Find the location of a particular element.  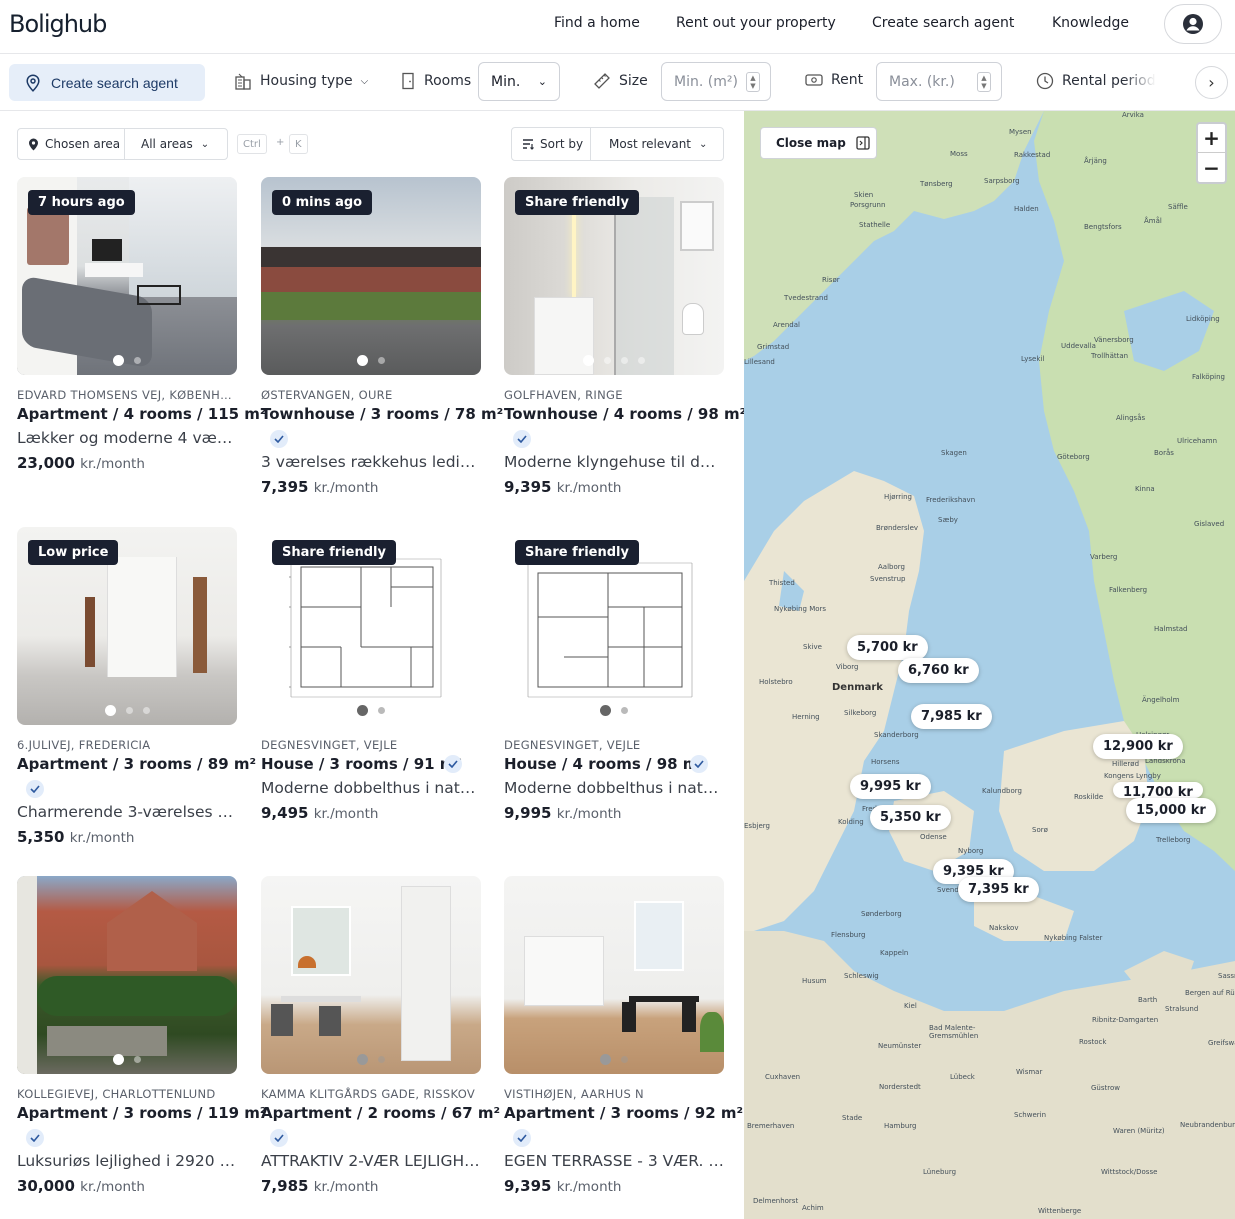

nav-knowledge: Knowledge is located at coordinates (1090, 23).